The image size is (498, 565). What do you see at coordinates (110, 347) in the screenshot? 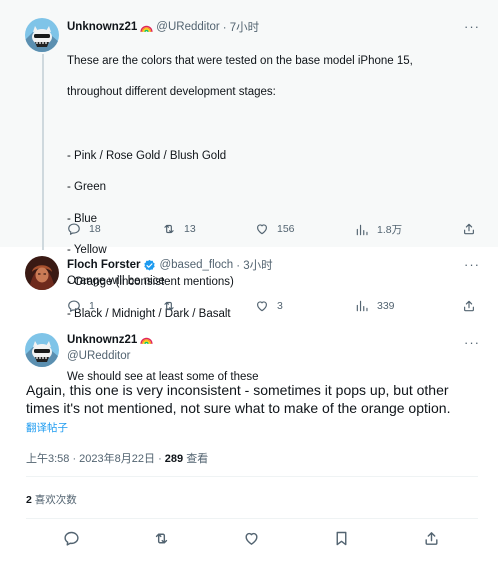
I see `main-author: Unknownz21 @URedditor` at bounding box center [110, 347].